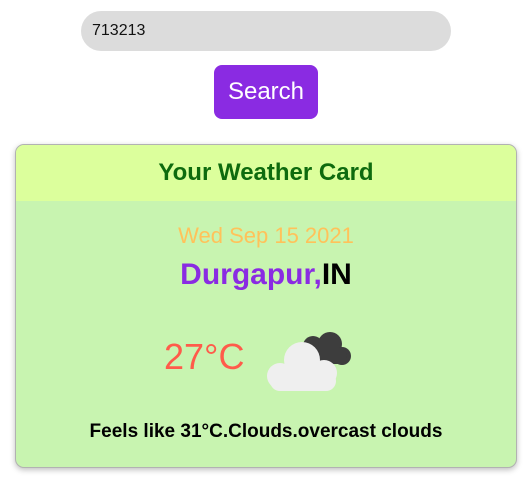 The width and height of the screenshot is (525, 492). I want to click on temperature-value: 27°C, so click(204, 356).